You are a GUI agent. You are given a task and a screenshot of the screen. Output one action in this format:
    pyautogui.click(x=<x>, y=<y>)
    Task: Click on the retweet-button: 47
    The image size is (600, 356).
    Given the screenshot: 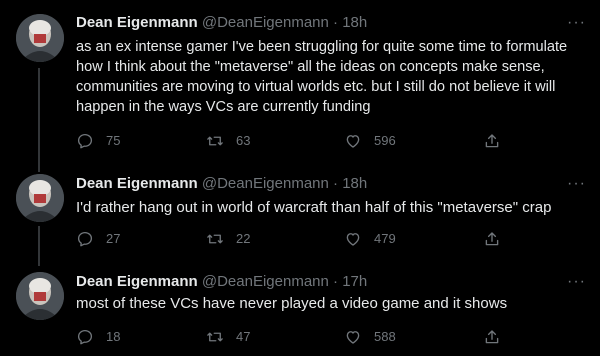 What is the action you would take?
    pyautogui.click(x=228, y=337)
    